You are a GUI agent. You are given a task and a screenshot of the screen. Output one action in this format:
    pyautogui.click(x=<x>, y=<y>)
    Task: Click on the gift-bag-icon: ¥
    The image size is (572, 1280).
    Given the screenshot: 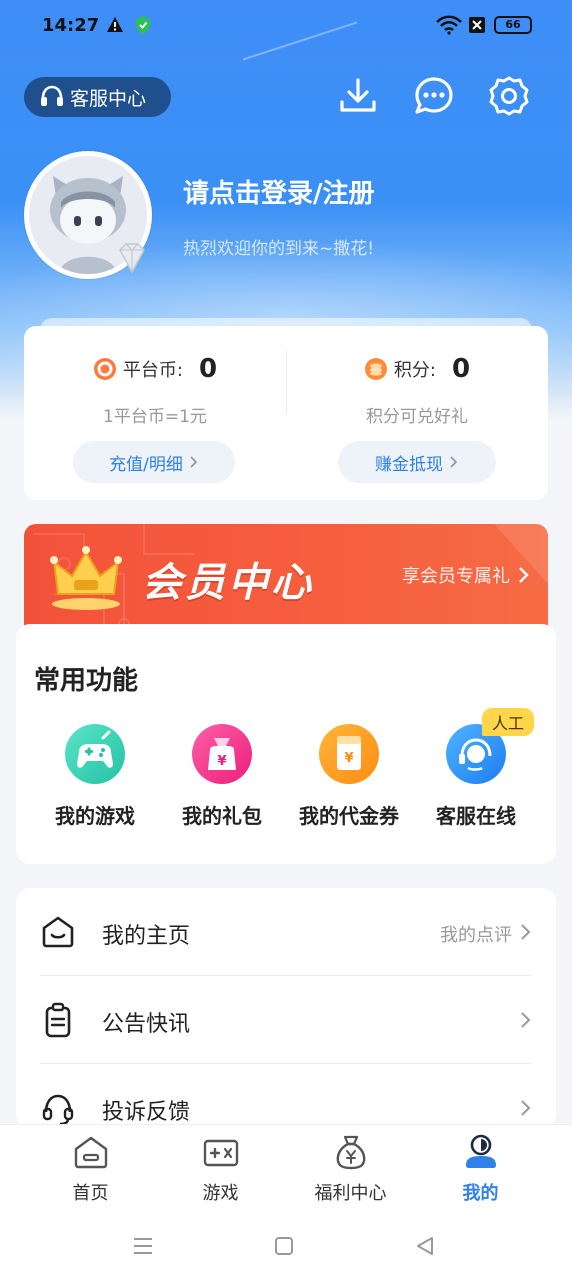 What is the action you would take?
    pyautogui.click(x=222, y=754)
    